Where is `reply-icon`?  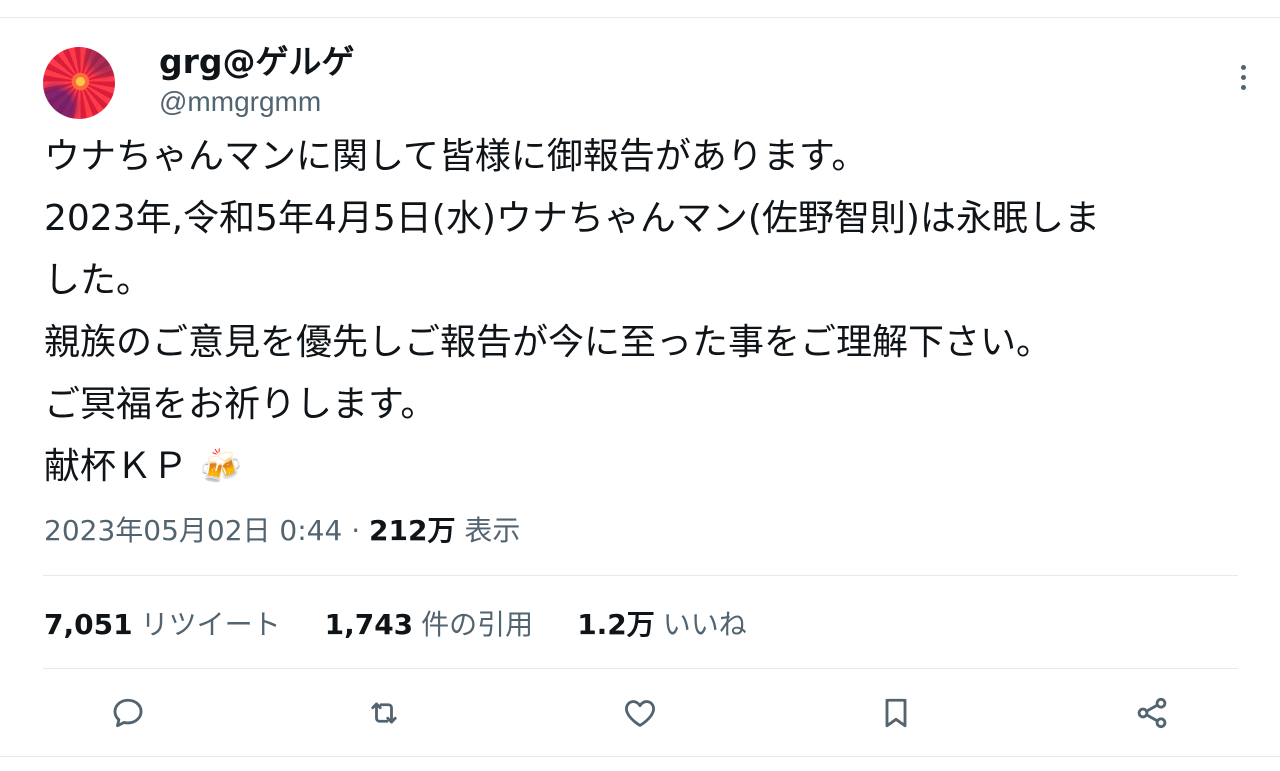 reply-icon is located at coordinates (128, 713).